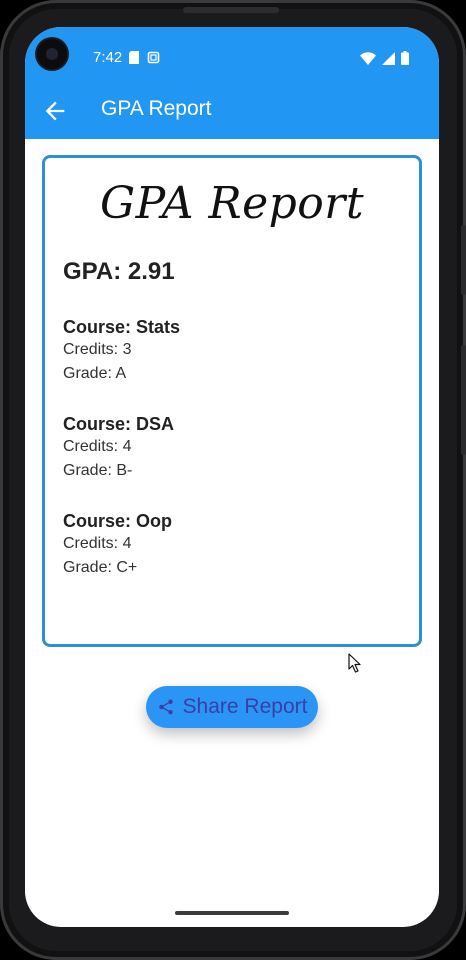 The width and height of the screenshot is (466, 960). I want to click on status-icons-left, so click(144, 57).